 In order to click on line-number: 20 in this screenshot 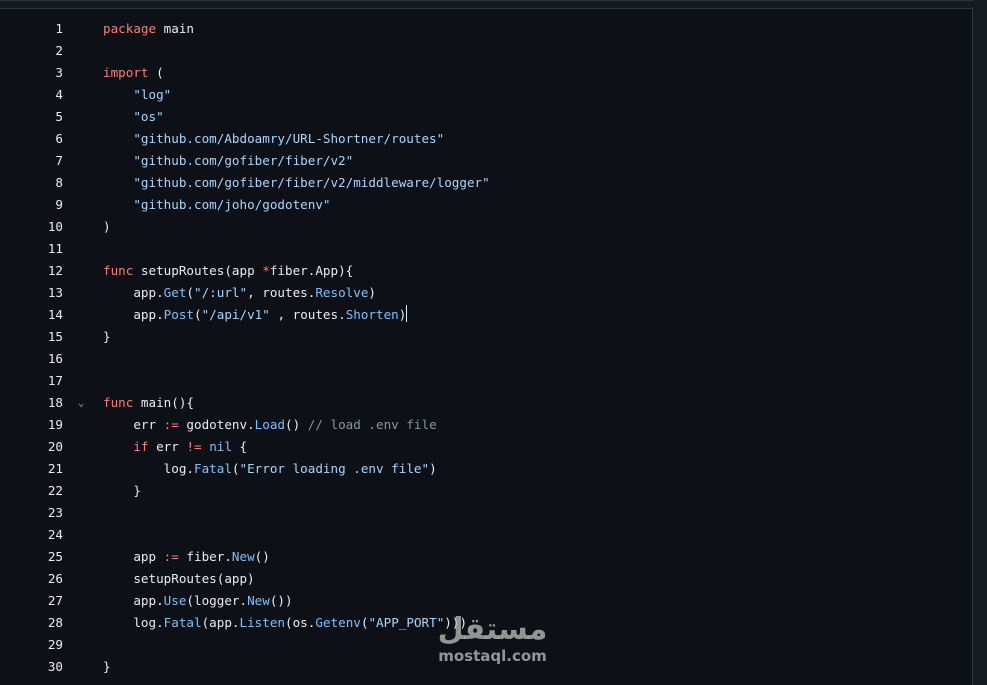, I will do `click(55, 446)`.